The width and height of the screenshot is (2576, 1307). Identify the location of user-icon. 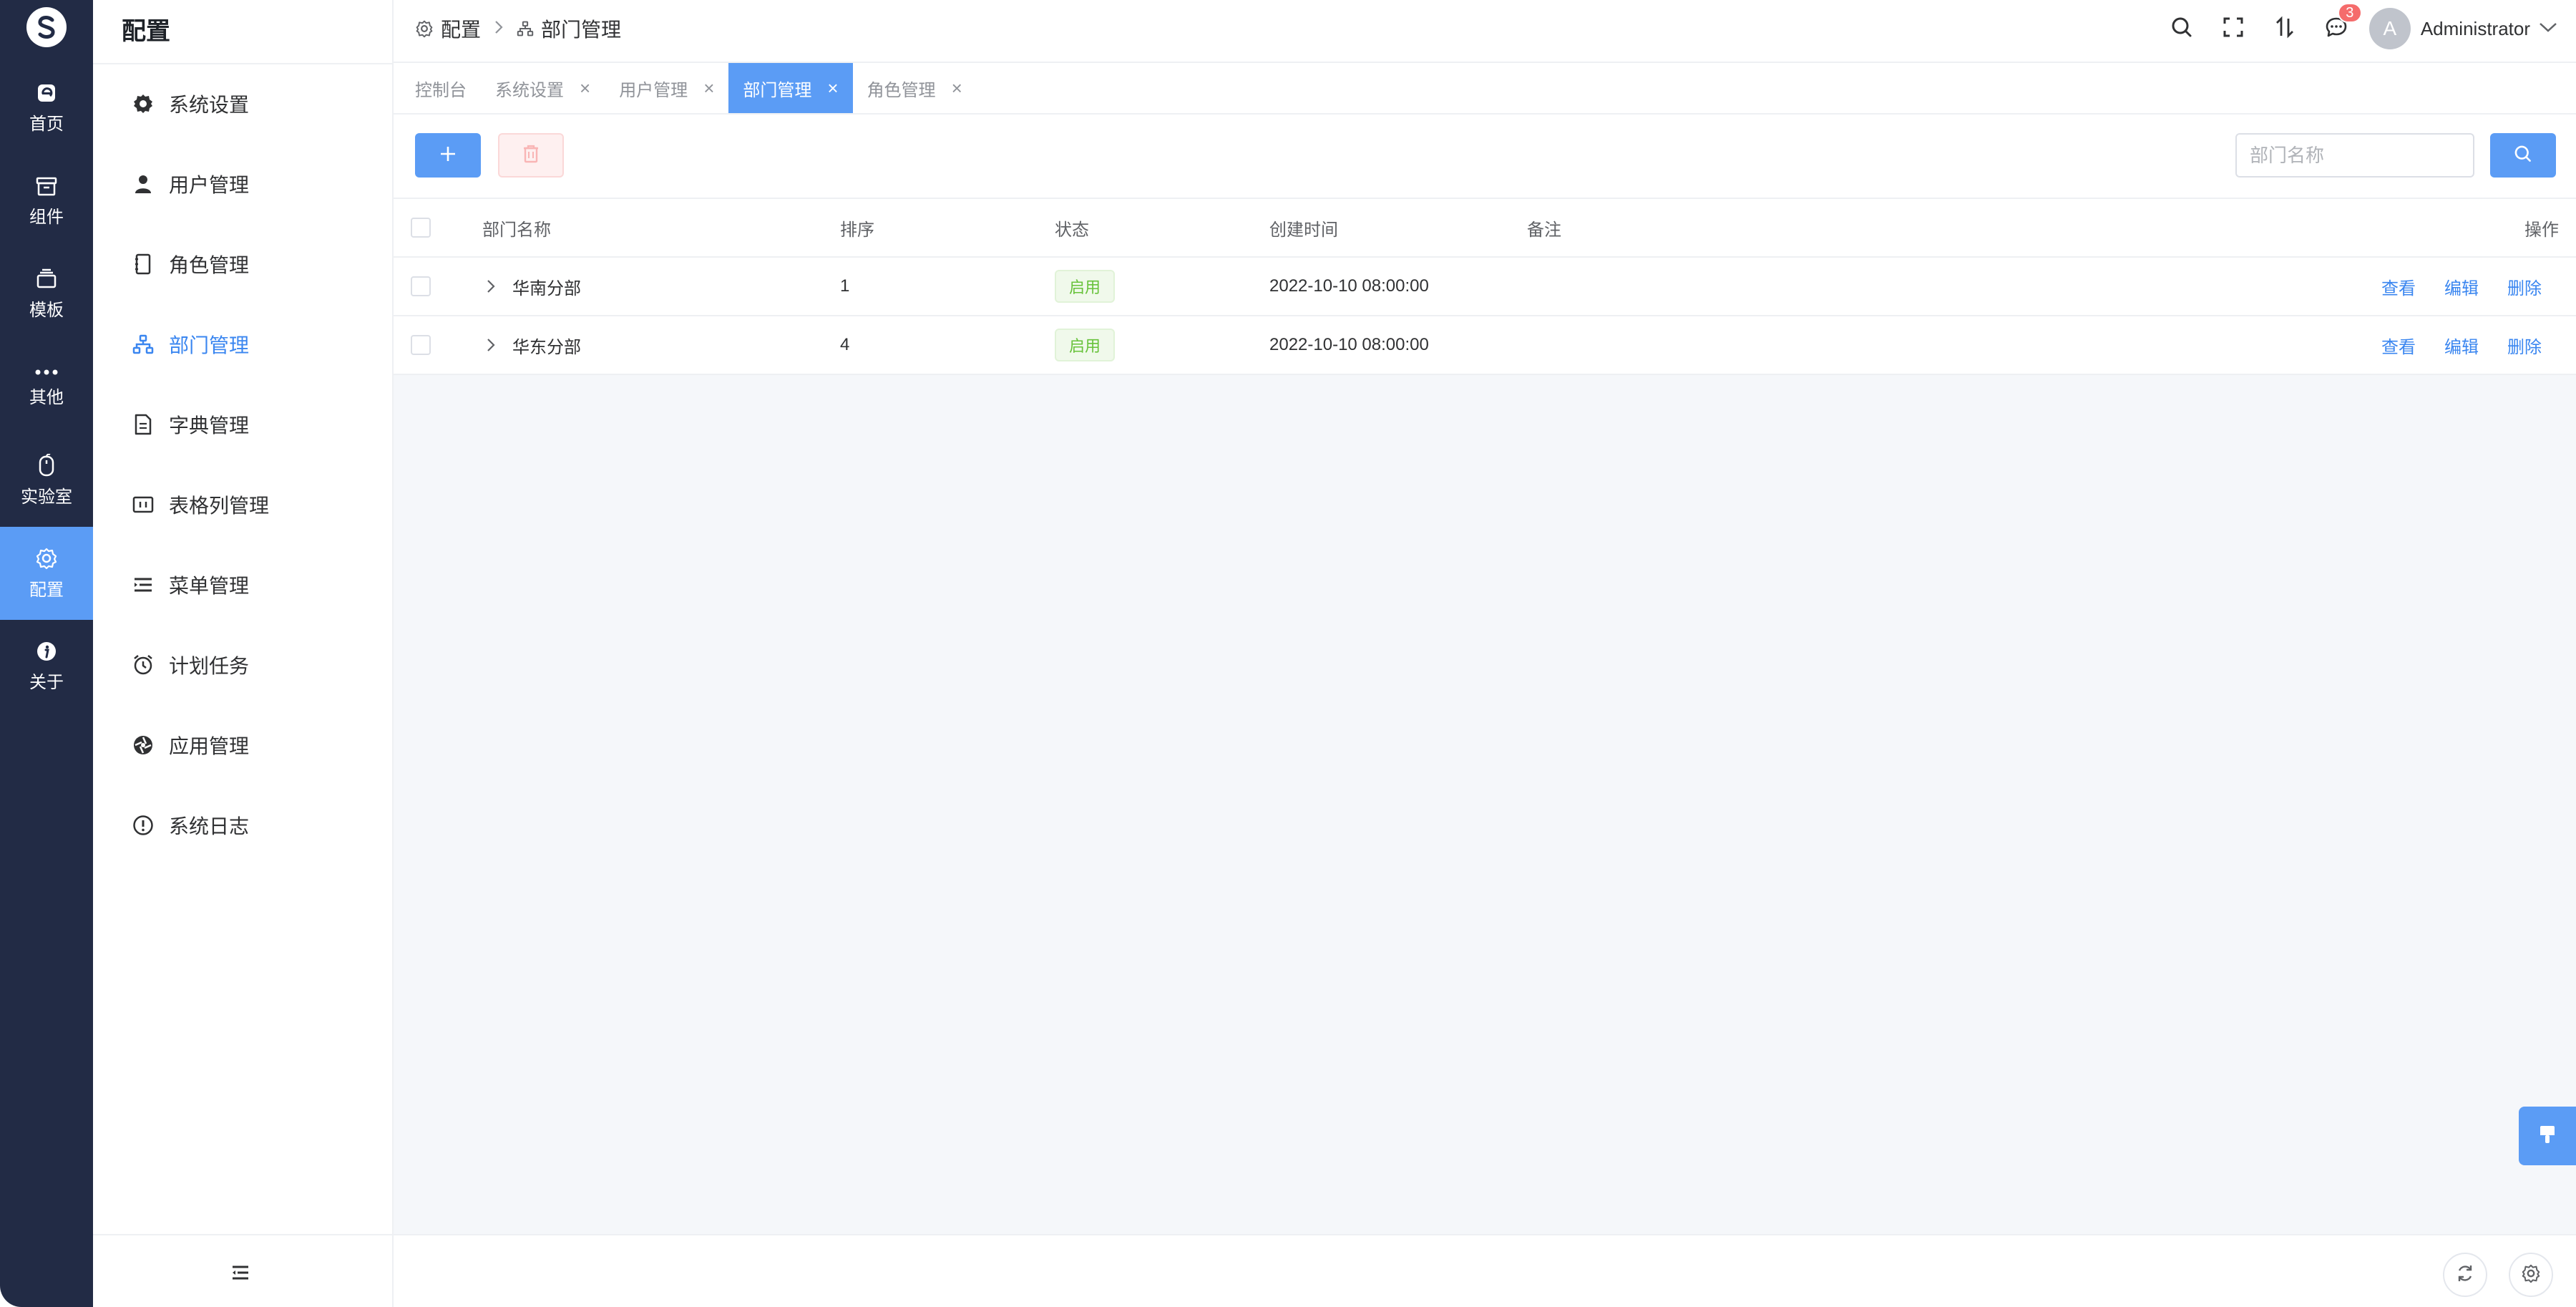
(143, 184).